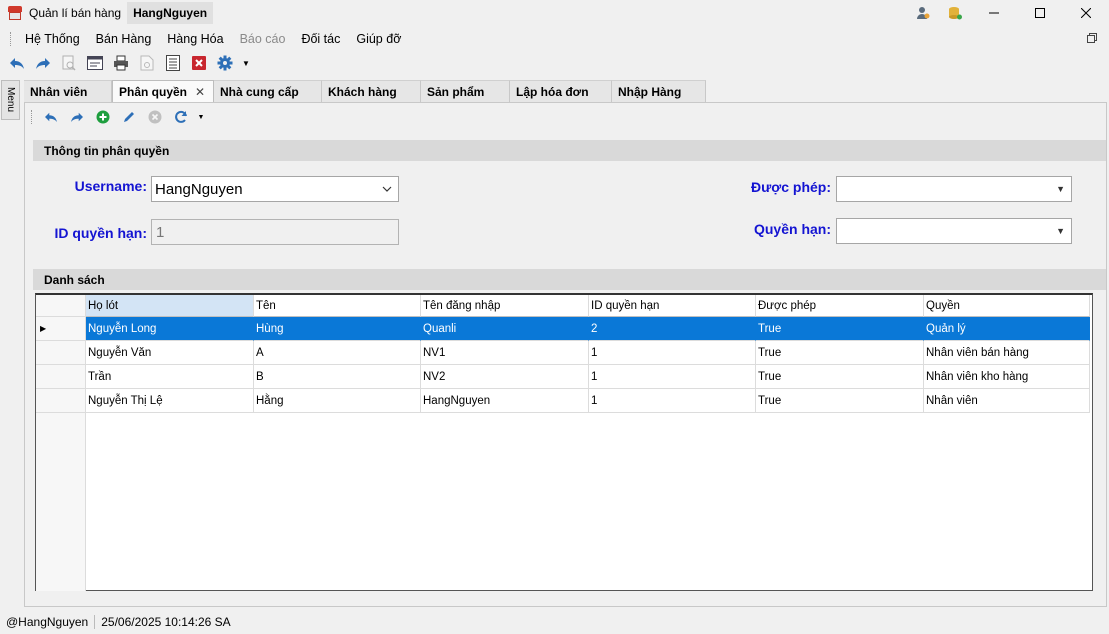 The height and width of the screenshot is (634, 1109). What do you see at coordinates (170, 306) in the screenshot?
I see `column-header-ho-lot: Họ lót` at bounding box center [170, 306].